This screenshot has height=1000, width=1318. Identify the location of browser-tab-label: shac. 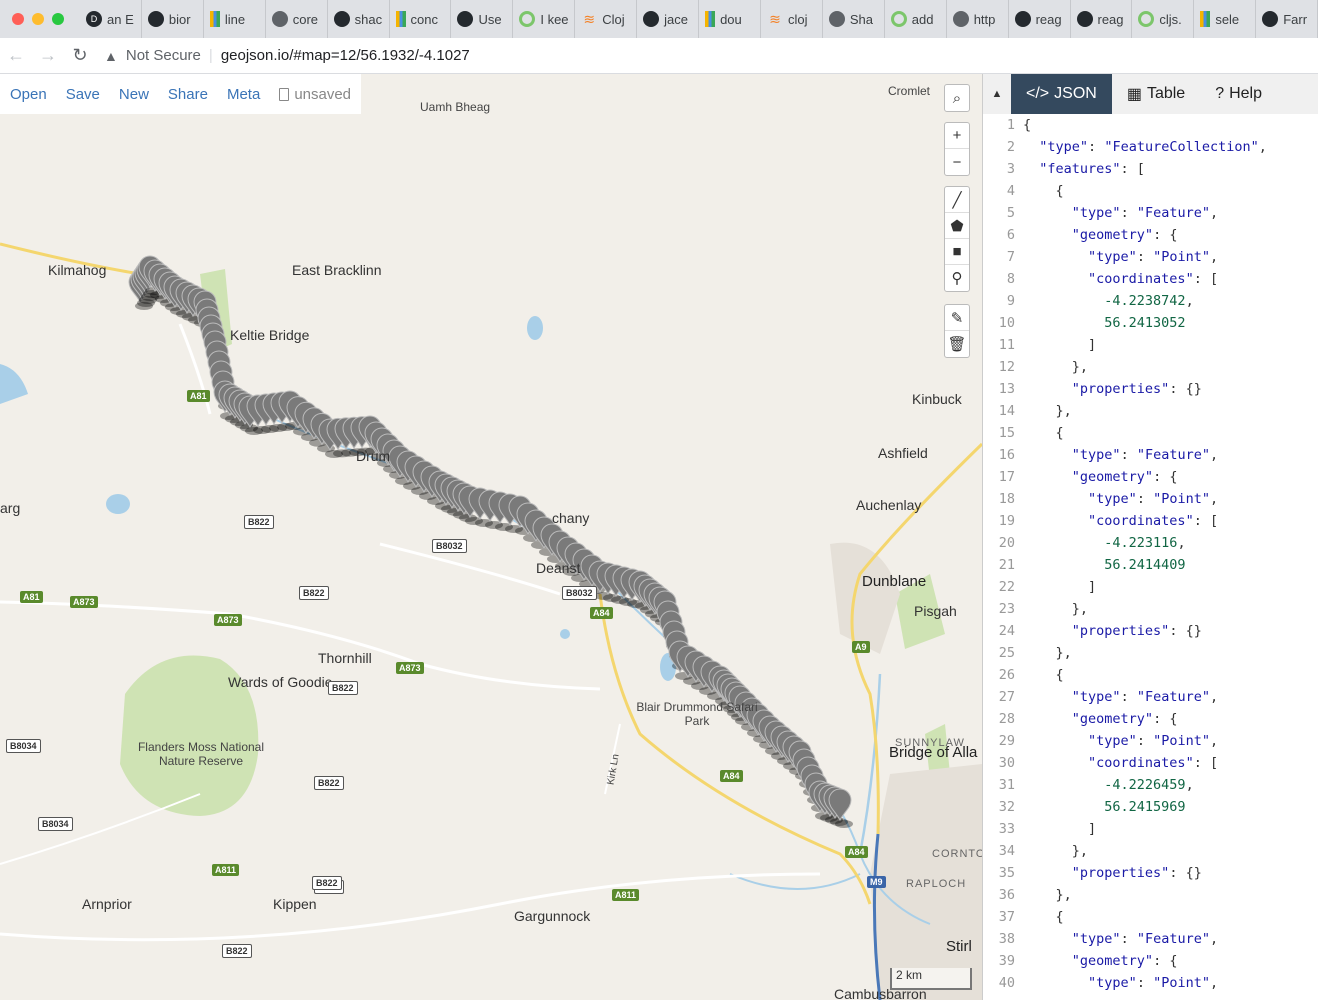
(368, 19).